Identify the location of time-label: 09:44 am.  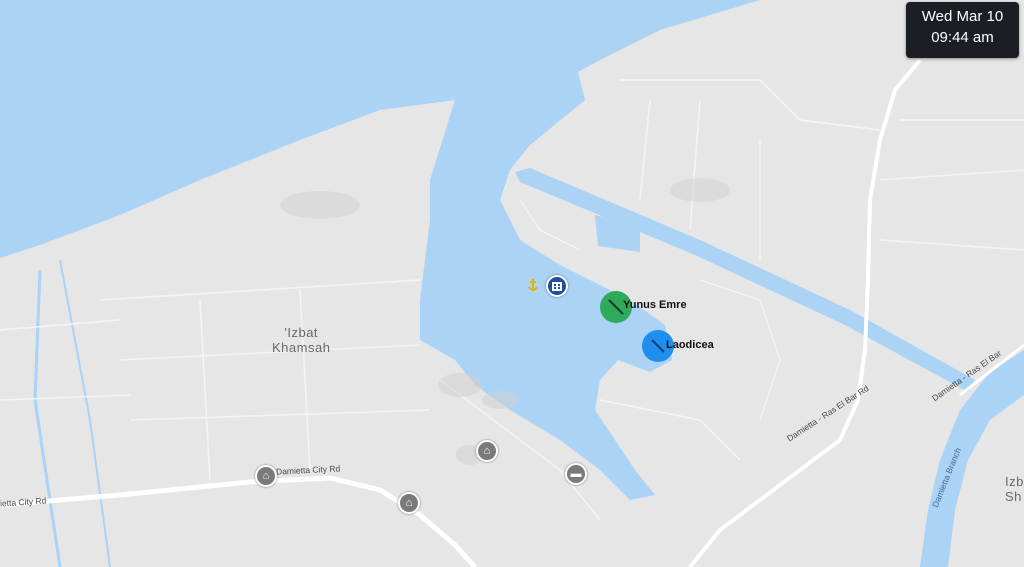
(962, 37).